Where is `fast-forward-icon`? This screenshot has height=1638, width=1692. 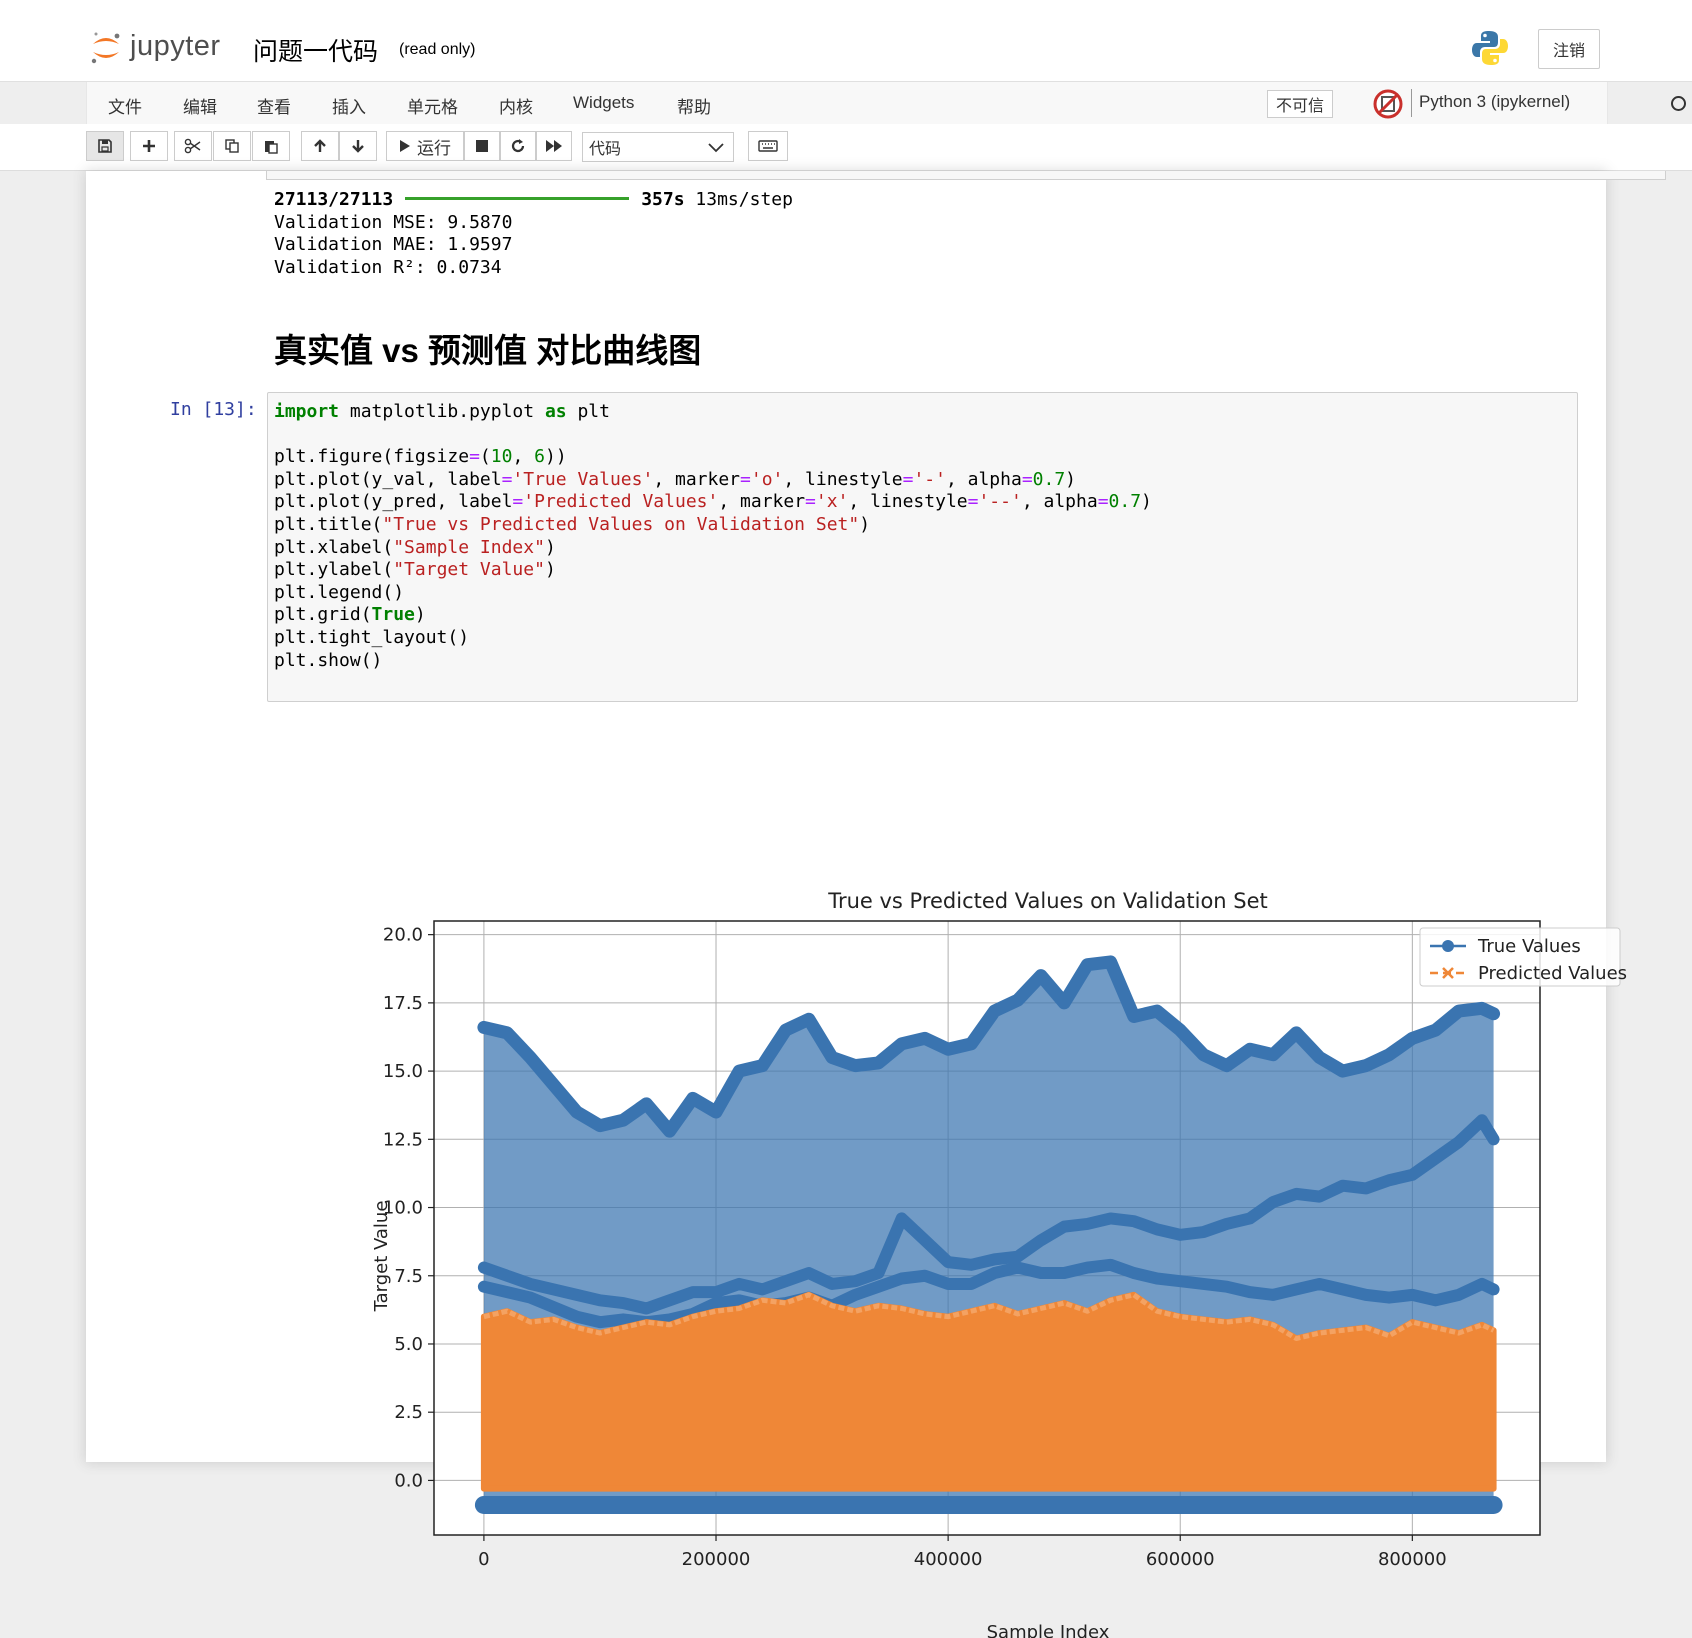
fast-forward-icon is located at coordinates (554, 146).